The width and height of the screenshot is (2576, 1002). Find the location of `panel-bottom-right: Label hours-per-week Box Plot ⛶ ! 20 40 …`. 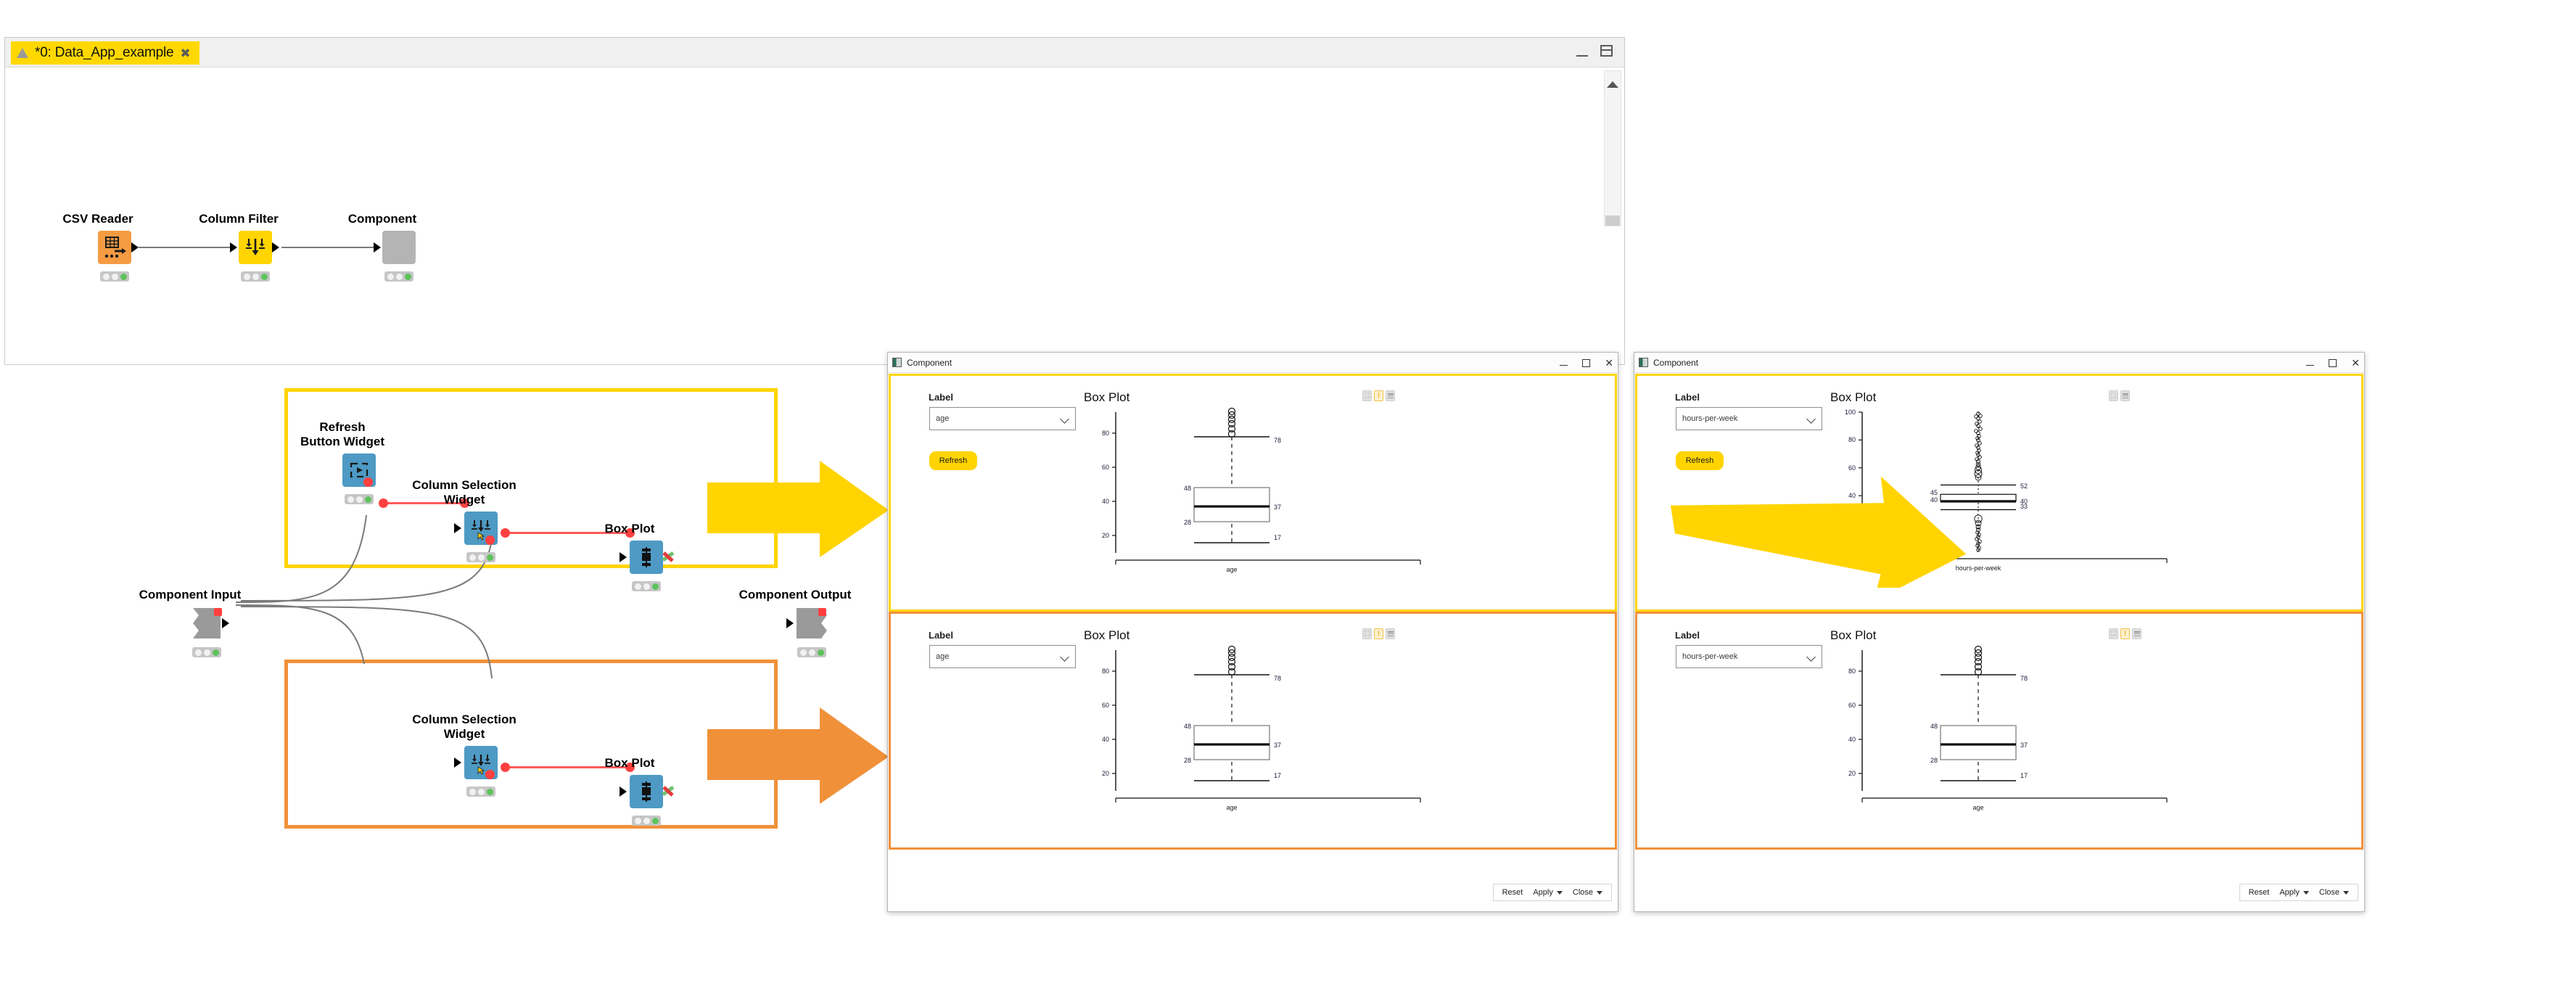

panel-bottom-right: Label hours-per-week Box Plot ⛶ ! 20 40 … is located at coordinates (1999, 731).